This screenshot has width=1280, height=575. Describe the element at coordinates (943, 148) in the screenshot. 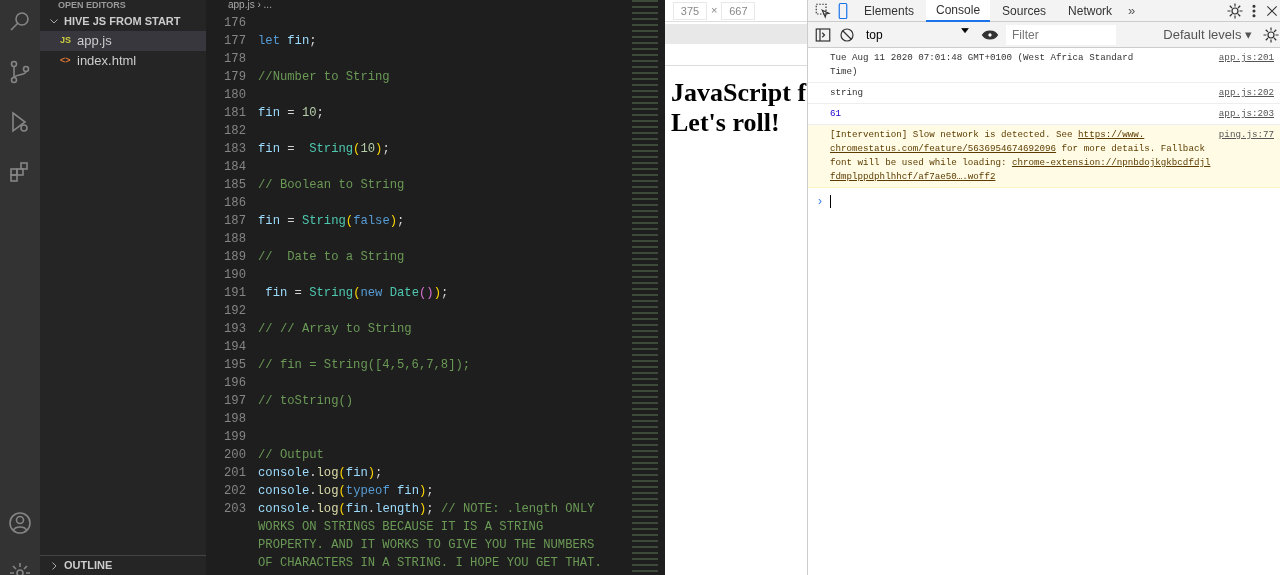

I see `message-link: chromestatus.com/feature/5636954674692096` at that location.